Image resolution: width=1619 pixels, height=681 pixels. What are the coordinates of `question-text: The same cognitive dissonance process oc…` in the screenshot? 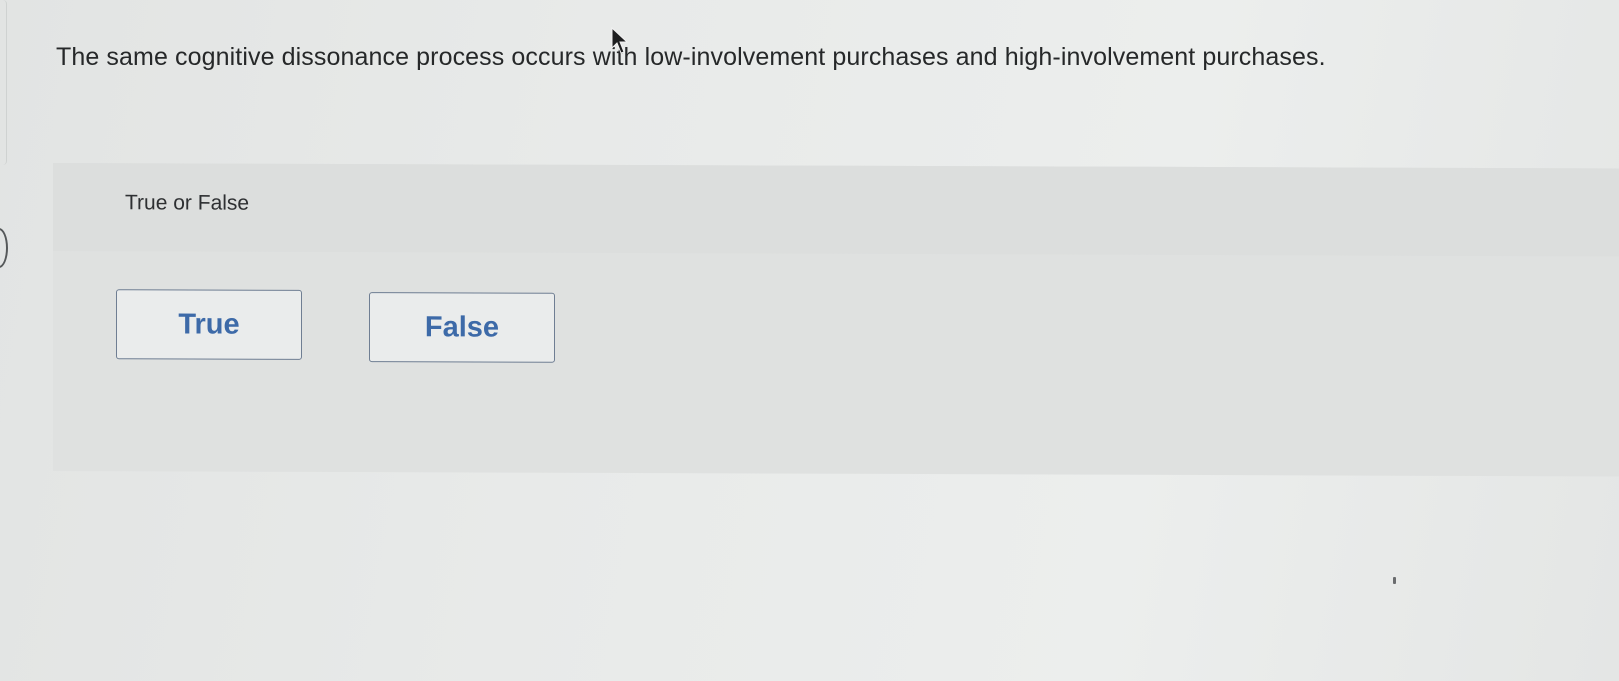 It's located at (691, 57).